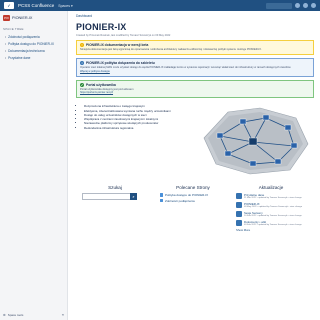  What do you see at coordinates (13, 29) in the screenshot?
I see `space-tree-heading: SPACE TREE` at bounding box center [13, 29].